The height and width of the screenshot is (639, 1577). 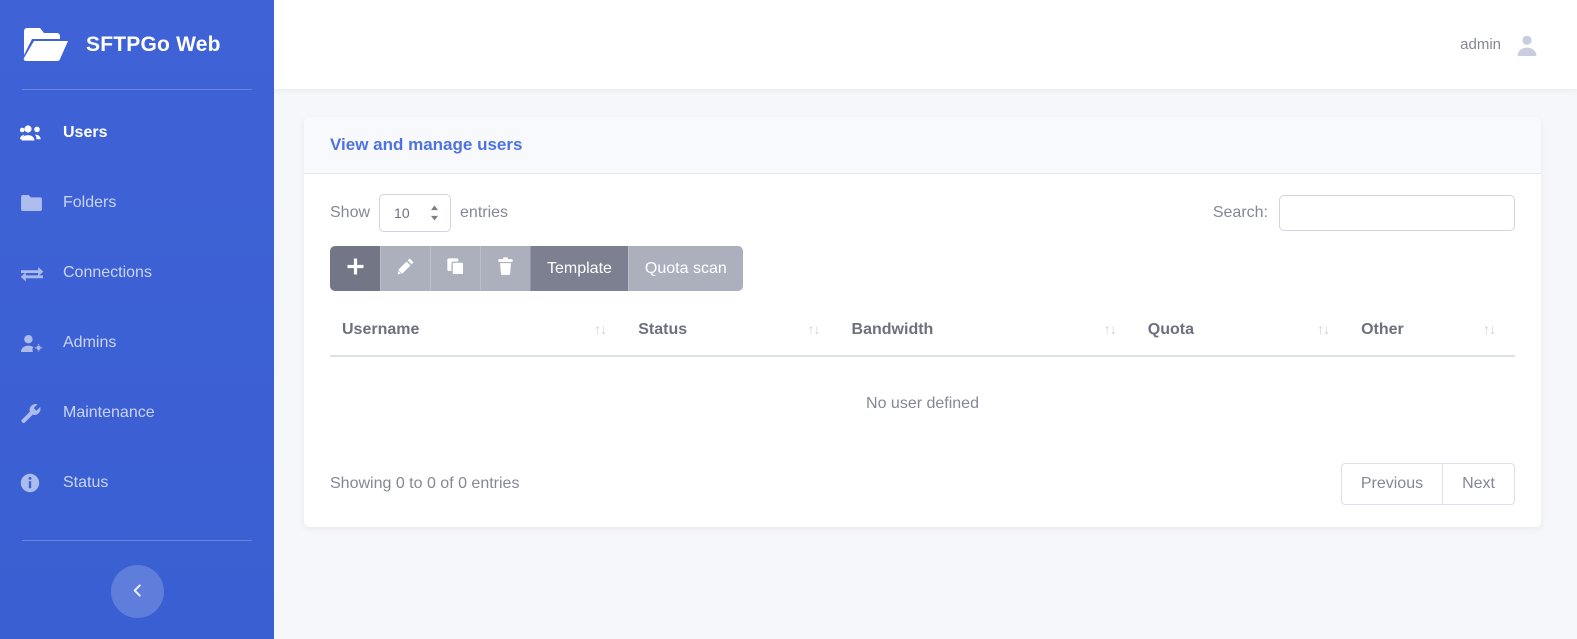 I want to click on column-label: Status, so click(x=663, y=329).